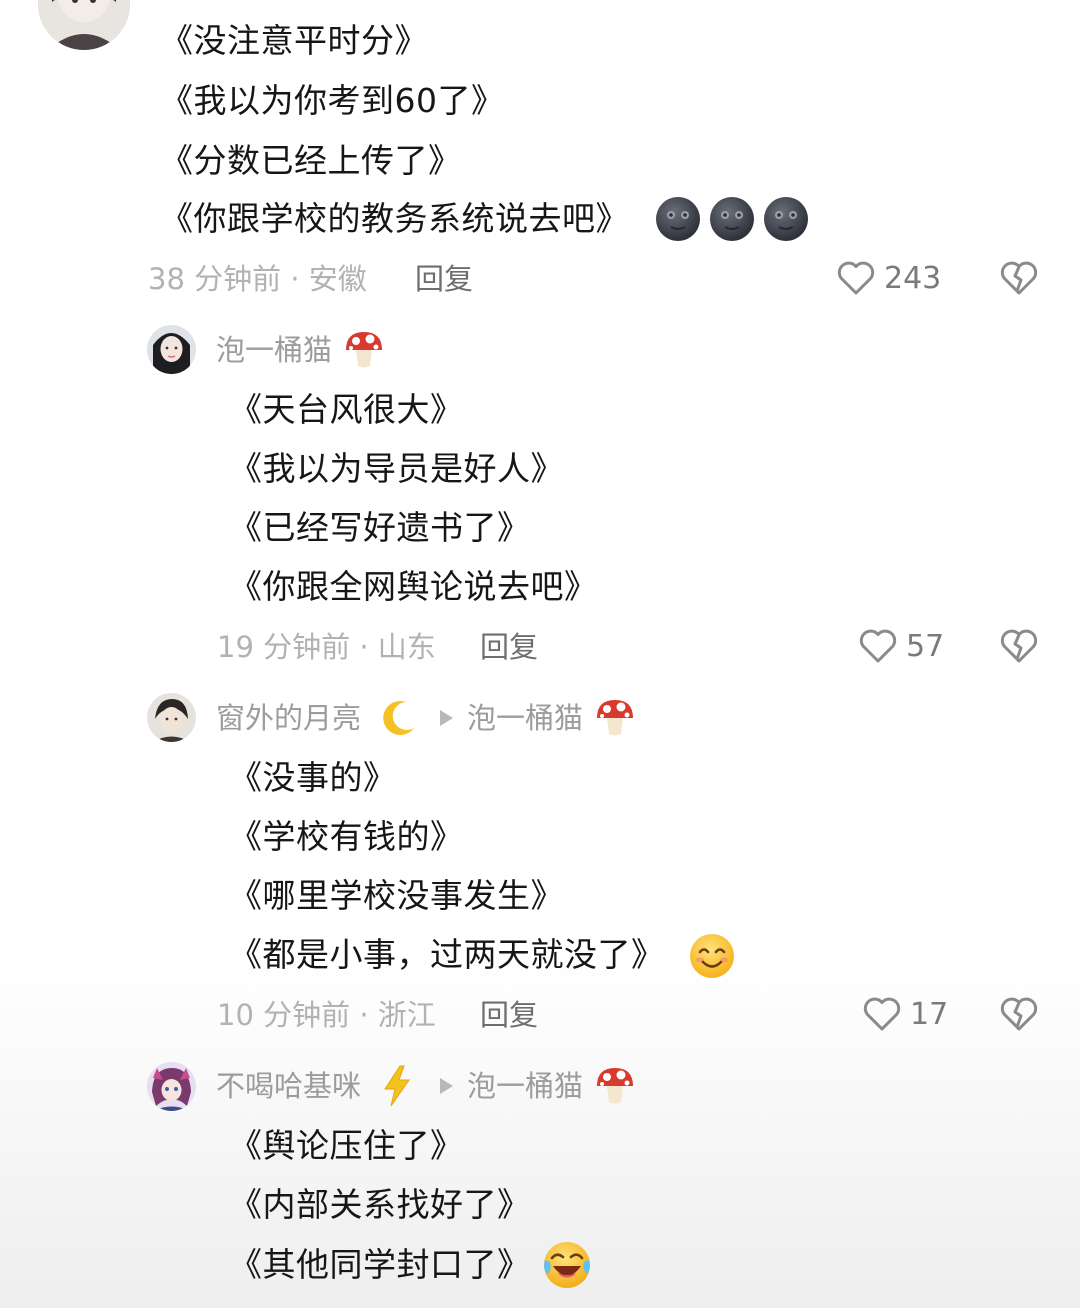  Describe the element at coordinates (447, 954) in the screenshot. I see `comment-text-line: 《都是小事，过两天就没了》` at that location.